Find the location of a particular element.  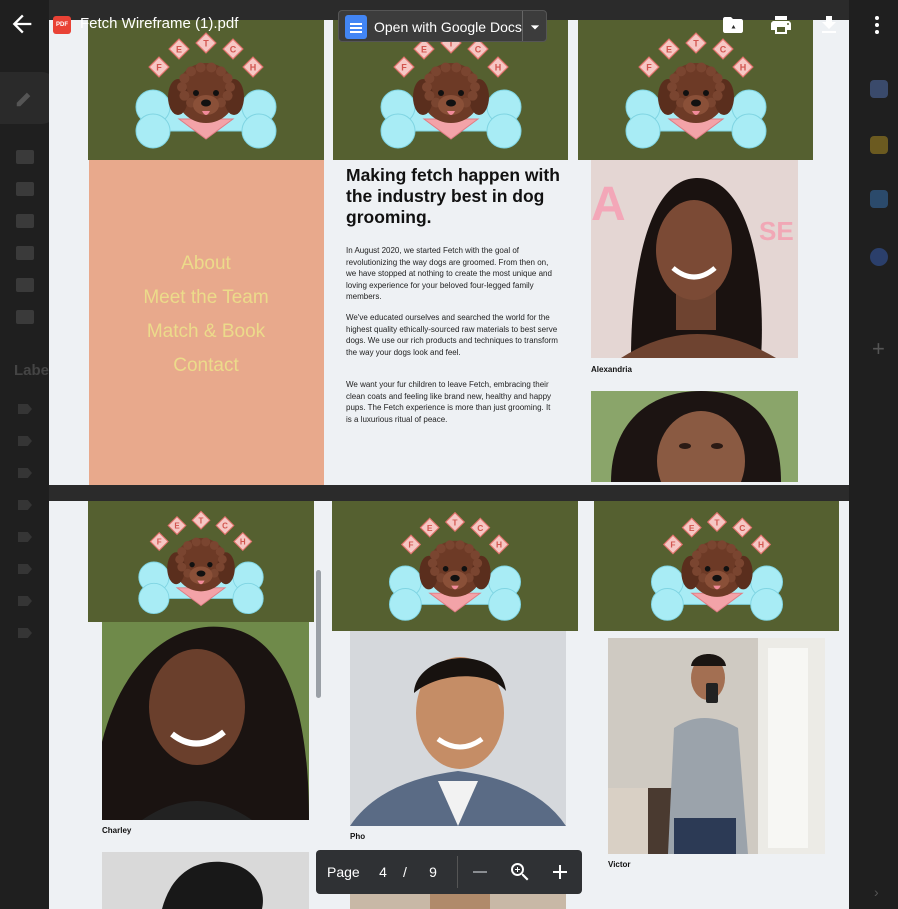

send-icon is located at coordinates (25, 253).